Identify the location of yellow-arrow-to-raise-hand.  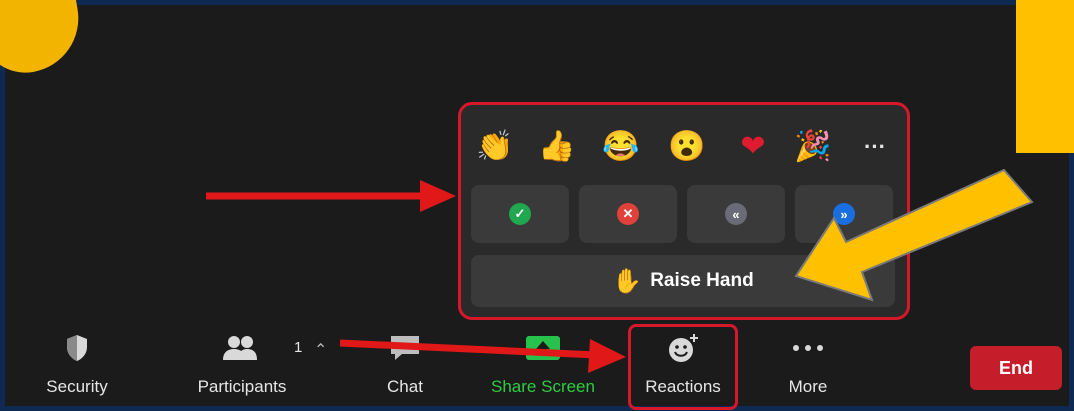
(914, 235).